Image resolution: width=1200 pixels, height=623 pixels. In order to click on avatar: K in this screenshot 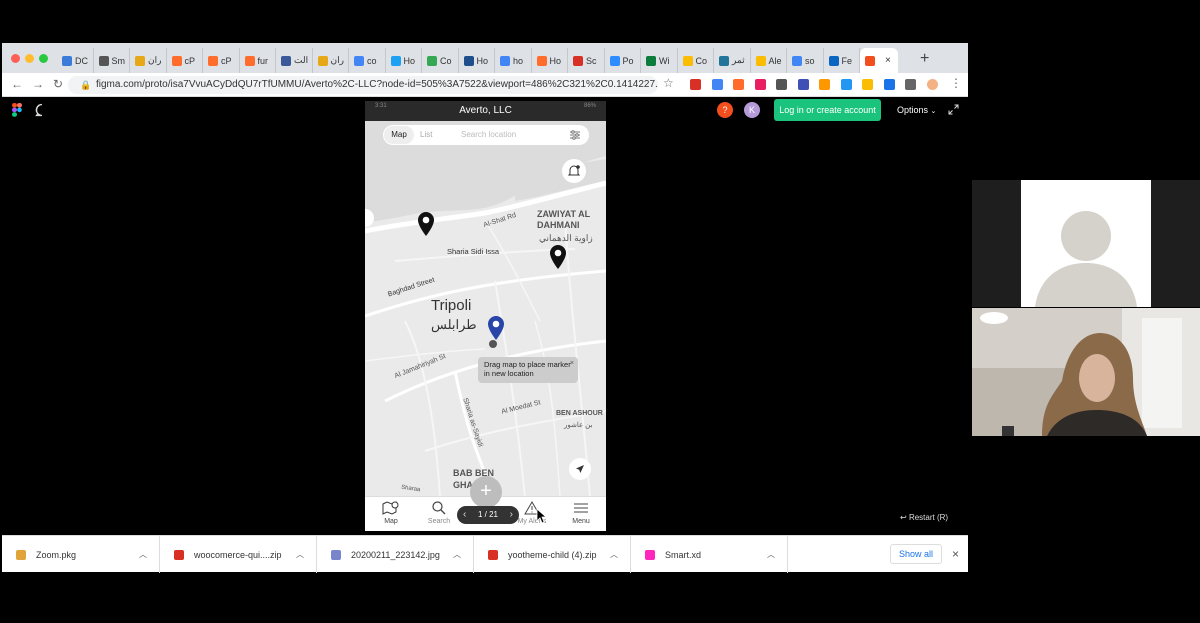, I will do `click(752, 110)`.